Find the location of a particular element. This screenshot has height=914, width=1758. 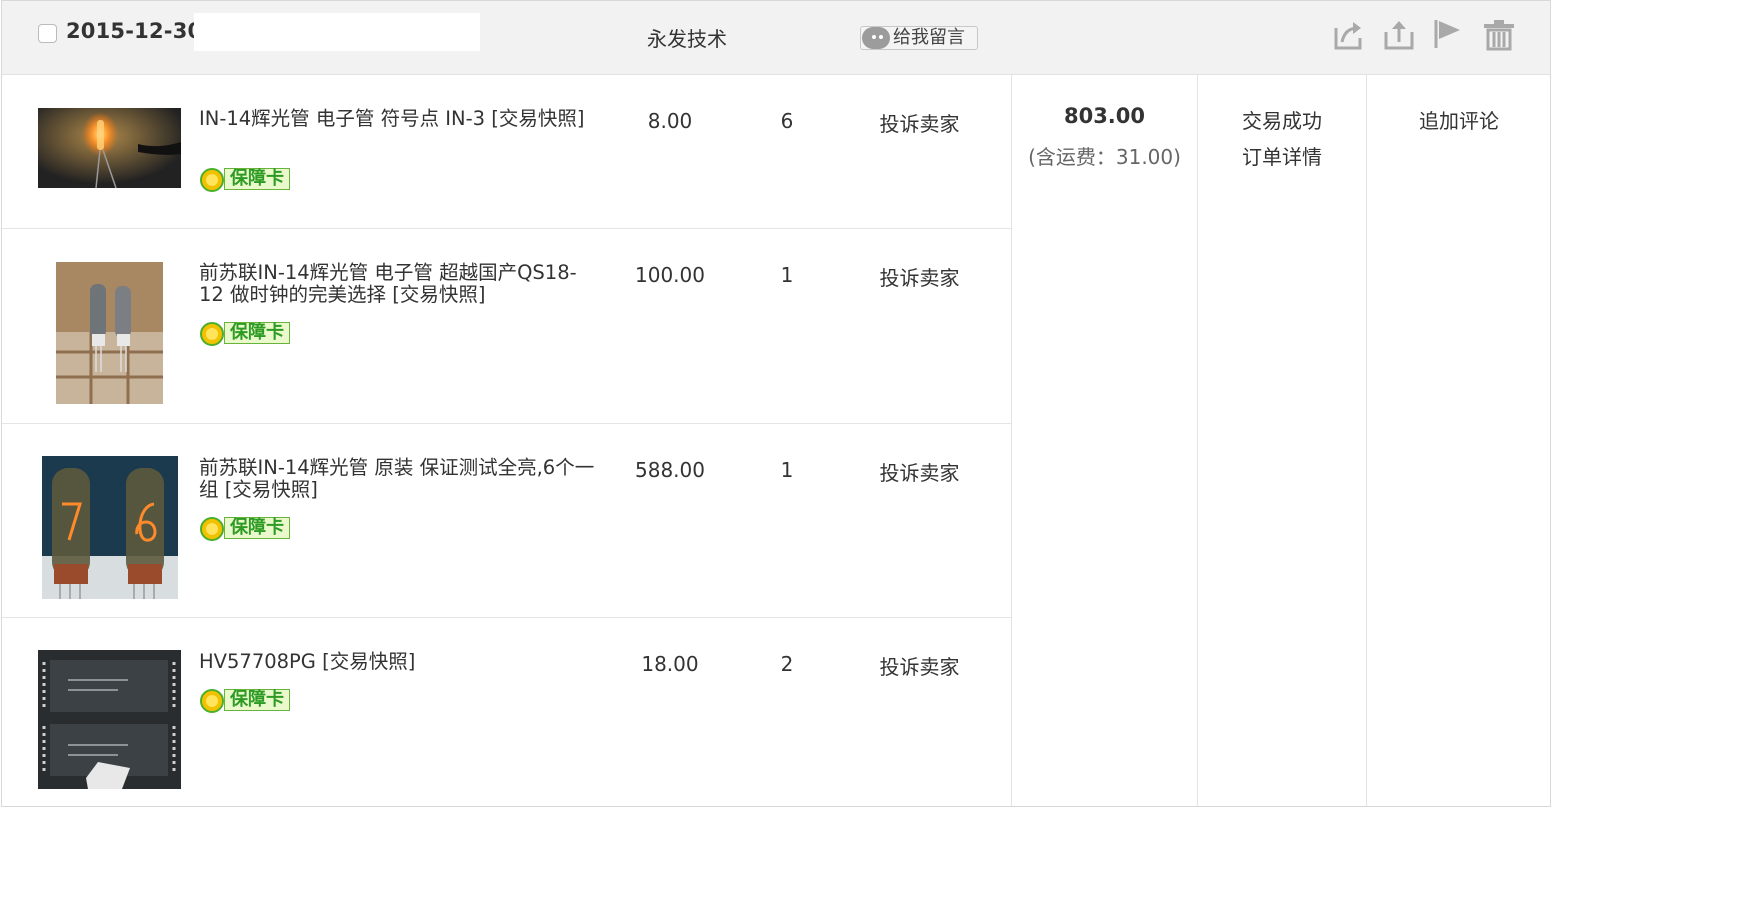

redacted-order-number is located at coordinates (337, 32).